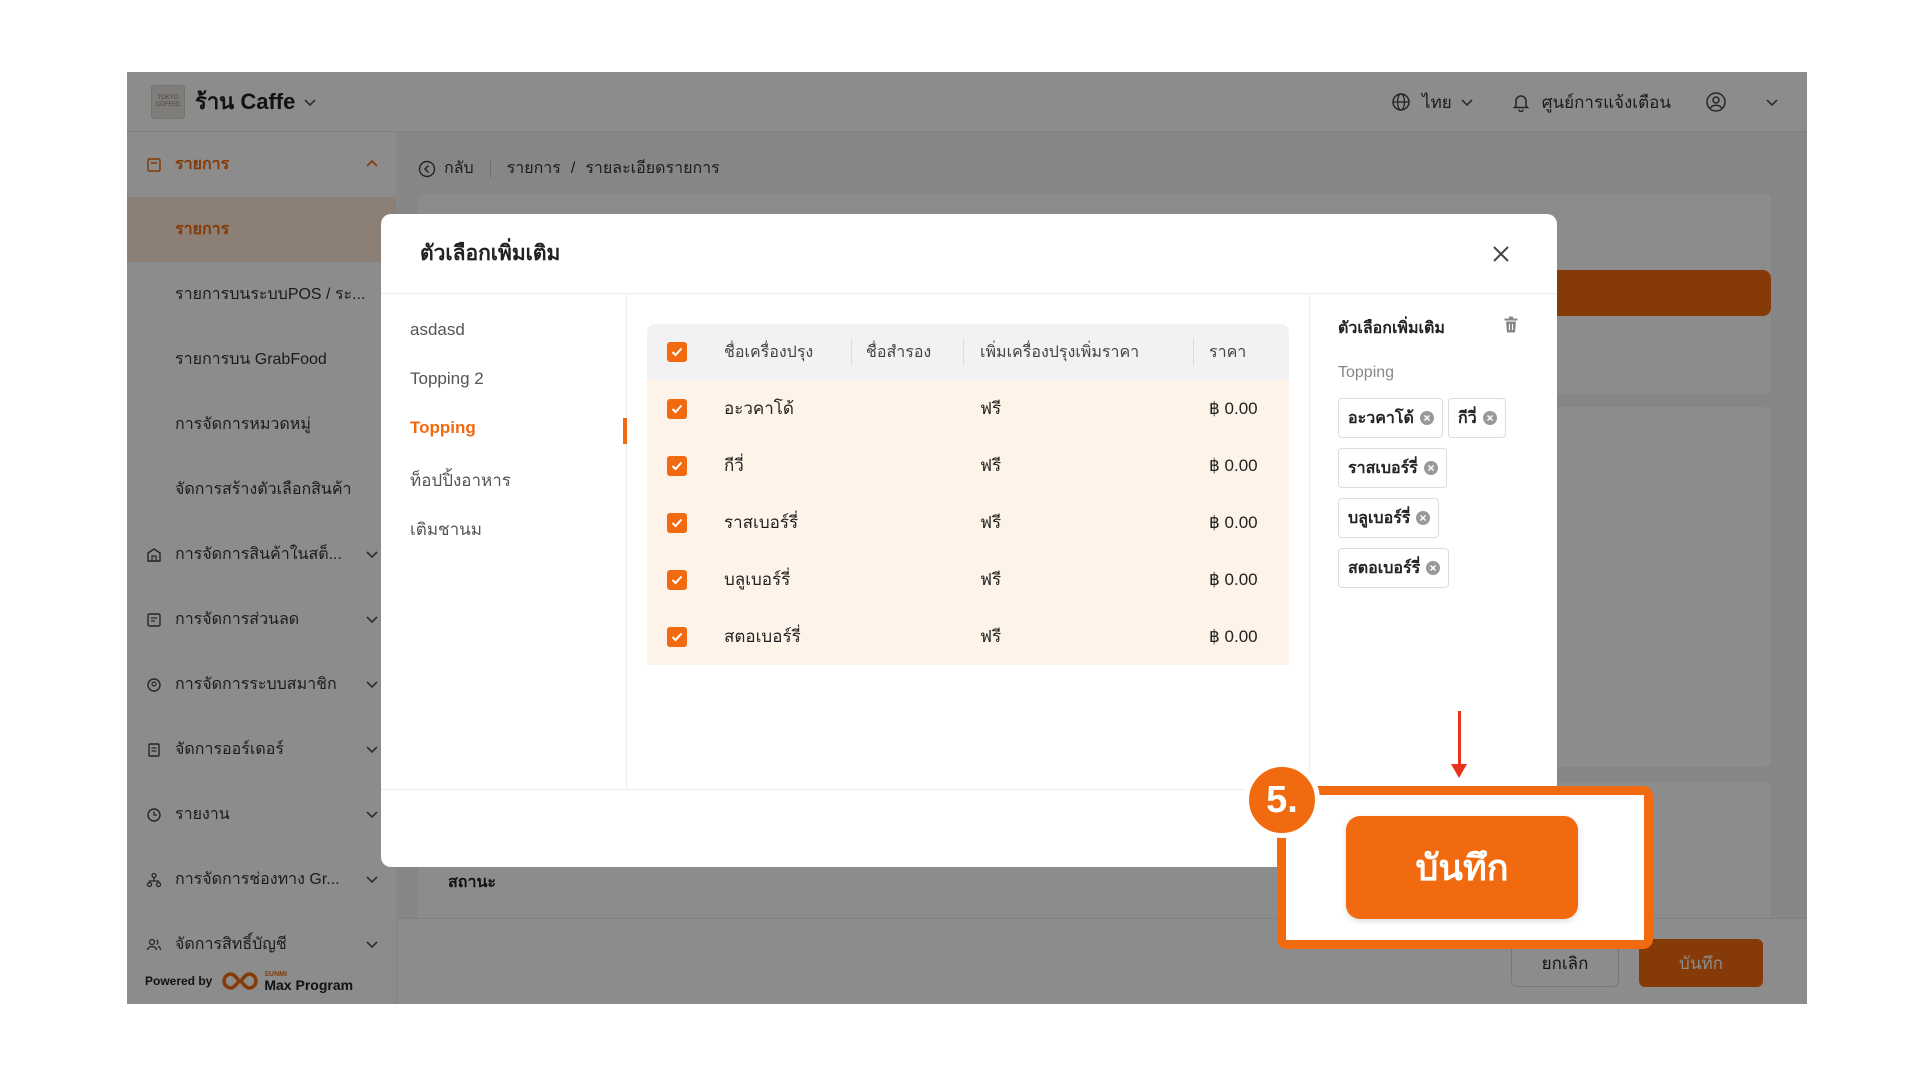  What do you see at coordinates (968, 408) in the screenshot?
I see `table-row: อะวคาโด้ ฟรี ฿ 0.00` at bounding box center [968, 408].